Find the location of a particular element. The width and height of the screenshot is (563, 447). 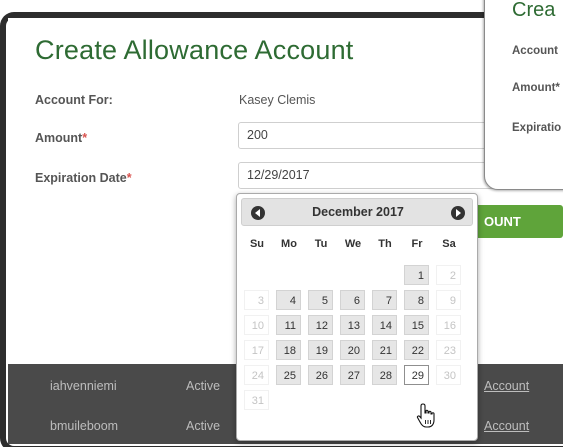

calendar-day: 28 is located at coordinates (384, 375).